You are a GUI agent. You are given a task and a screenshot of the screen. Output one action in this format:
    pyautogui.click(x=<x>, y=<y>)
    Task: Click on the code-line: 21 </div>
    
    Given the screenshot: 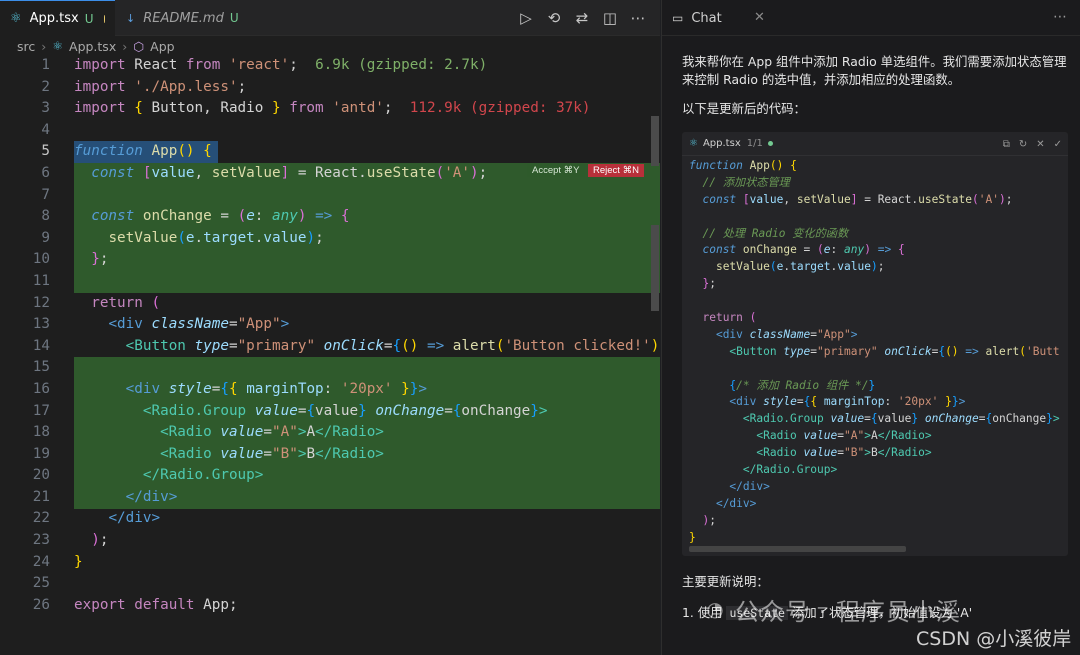 What is the action you would take?
    pyautogui.click(x=105, y=496)
    